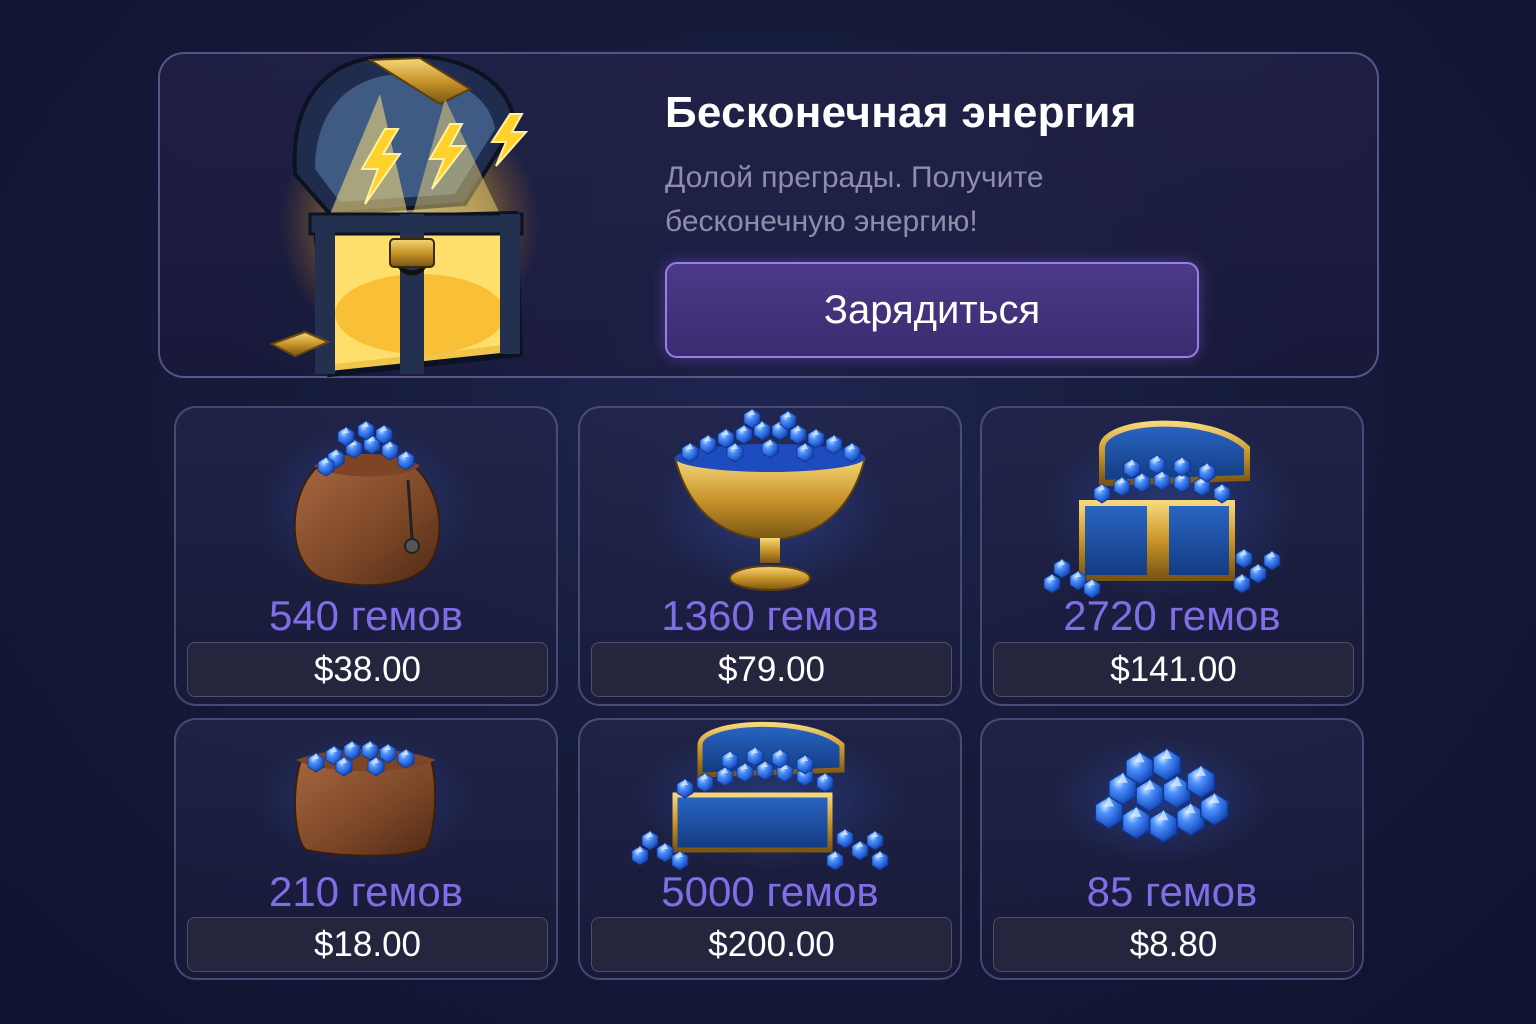 The height and width of the screenshot is (1024, 1536). I want to click on gem-amount-label: 5000 гемов, so click(770, 891).